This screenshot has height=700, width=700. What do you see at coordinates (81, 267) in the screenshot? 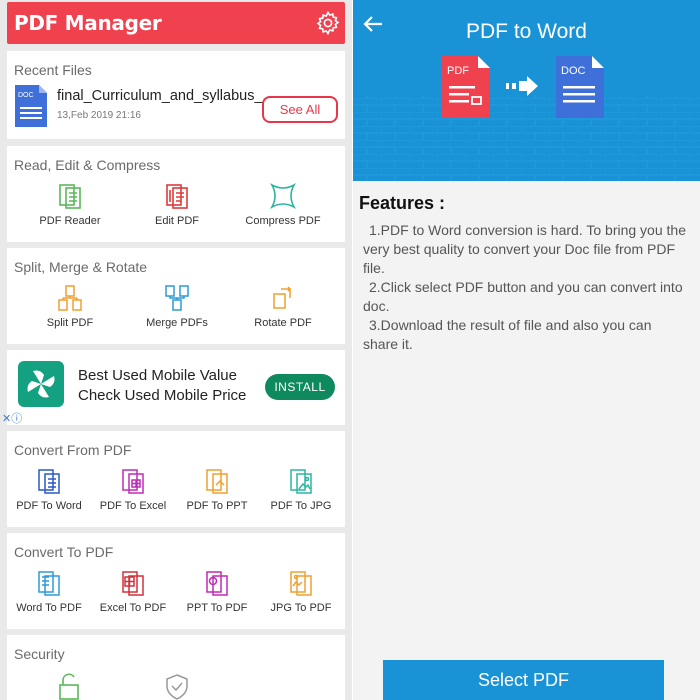
I see `split-merge-rotate-heading: Split, Merge & Rotate` at bounding box center [81, 267].